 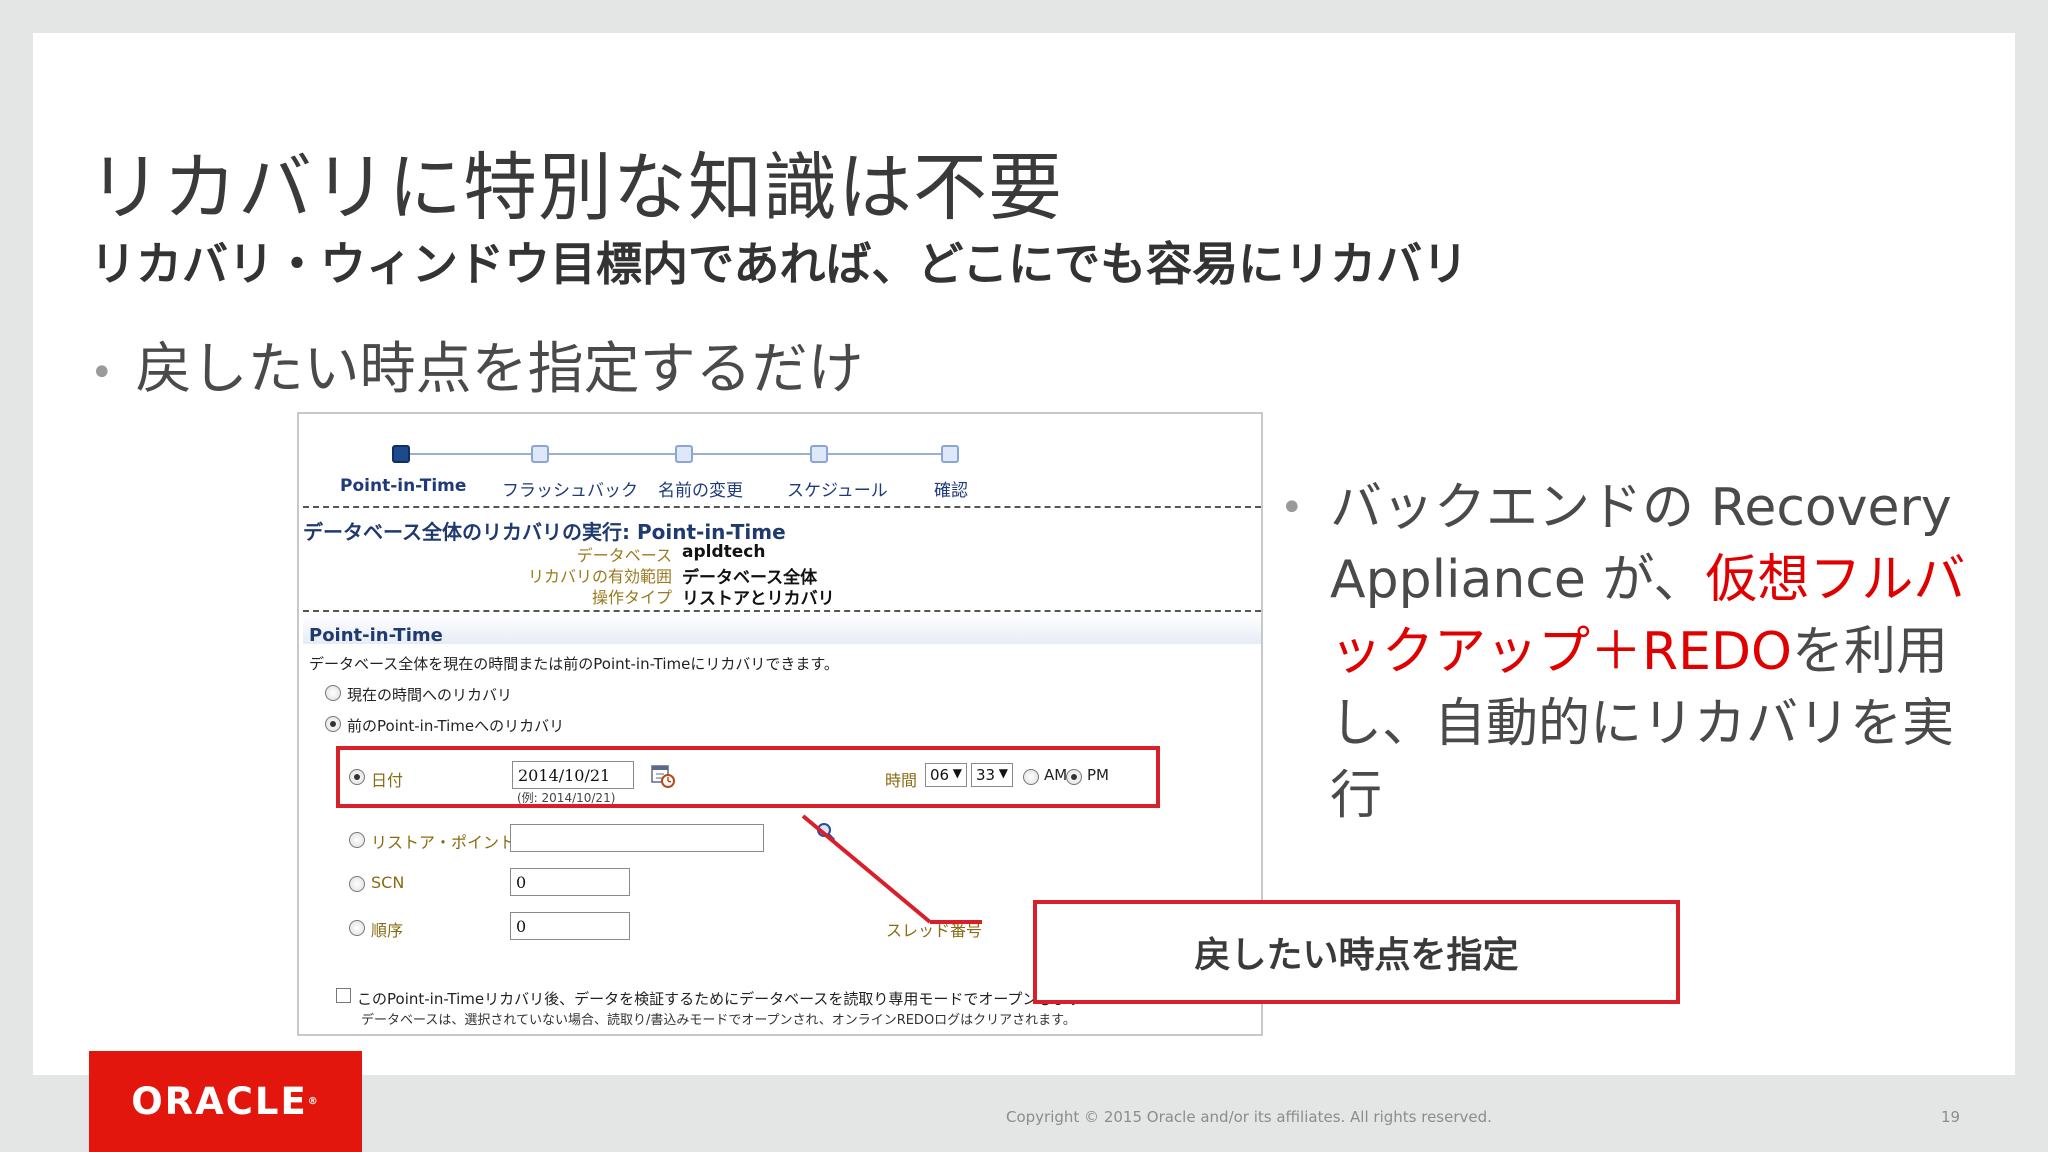 What do you see at coordinates (219, 1101) in the screenshot?
I see `oracle-logo-text: ORACLE` at bounding box center [219, 1101].